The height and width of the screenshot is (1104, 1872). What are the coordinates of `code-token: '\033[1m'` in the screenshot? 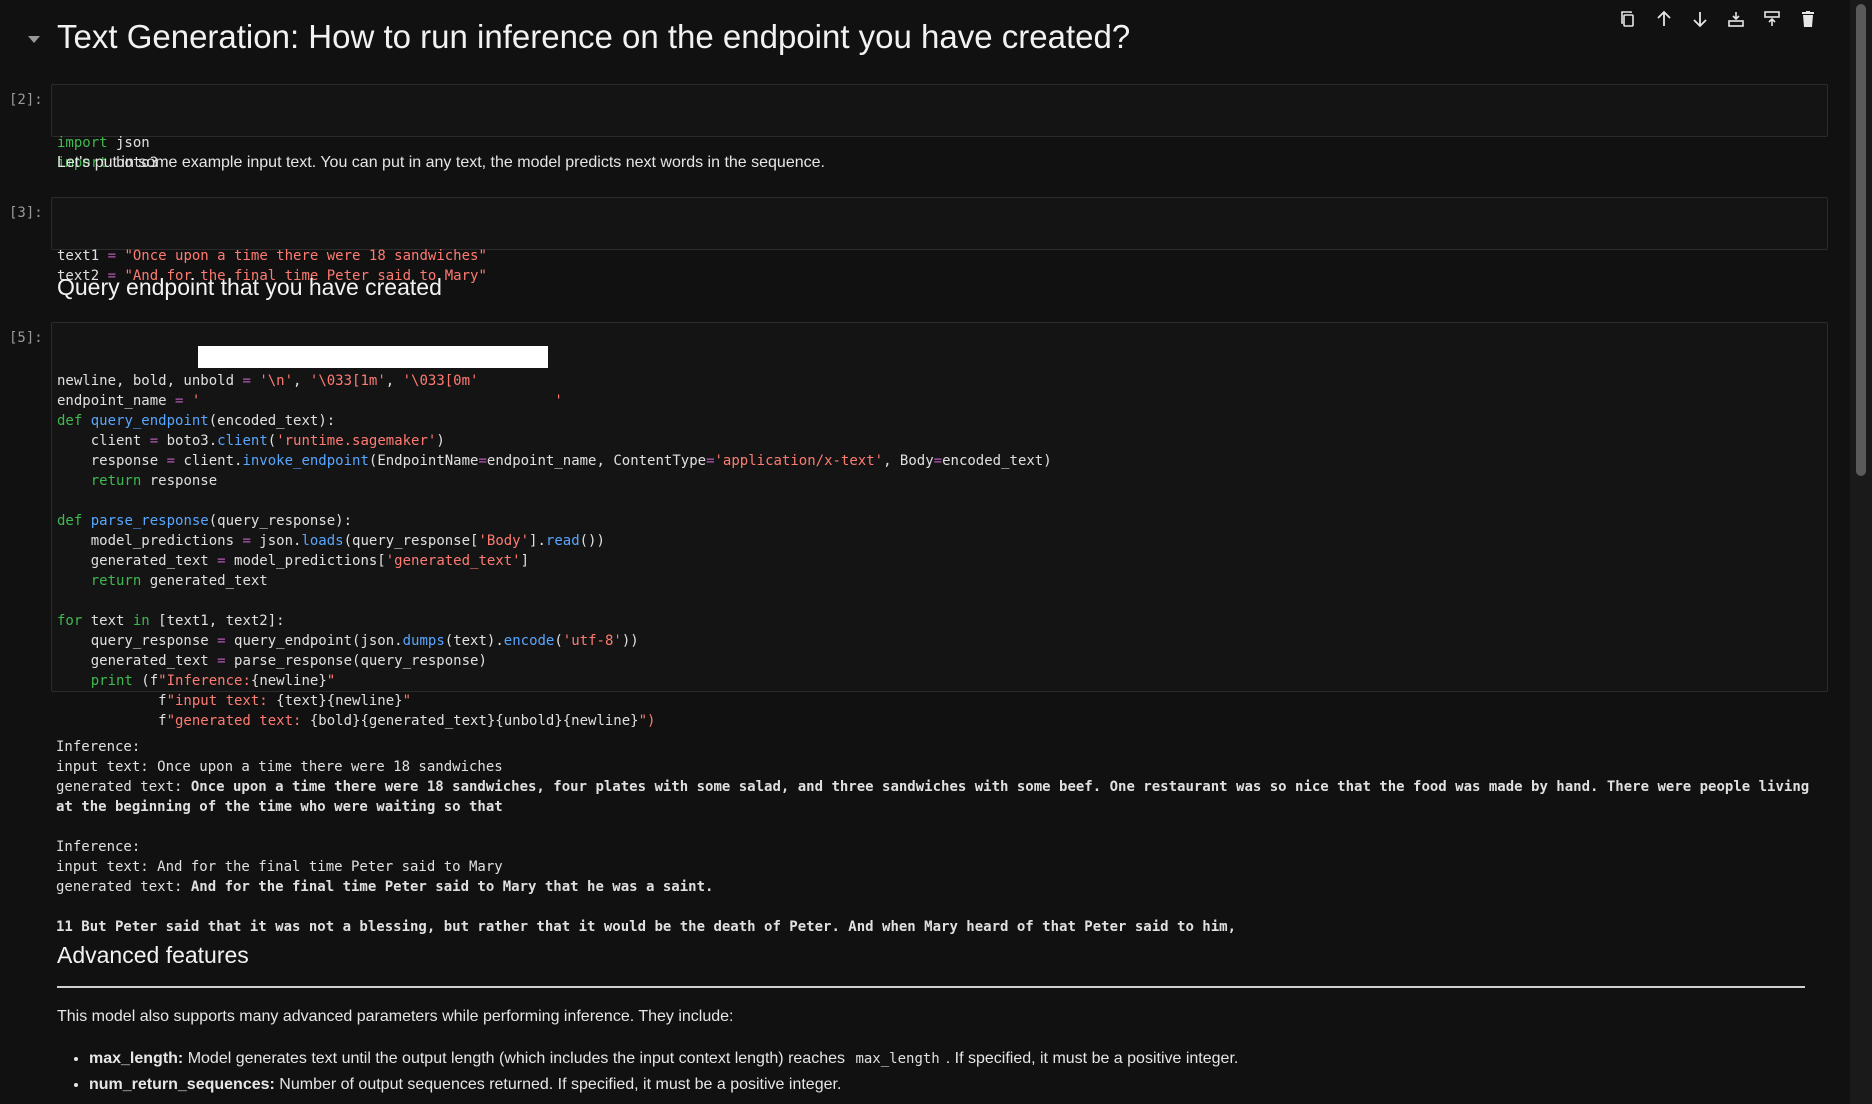 It's located at (347, 381).